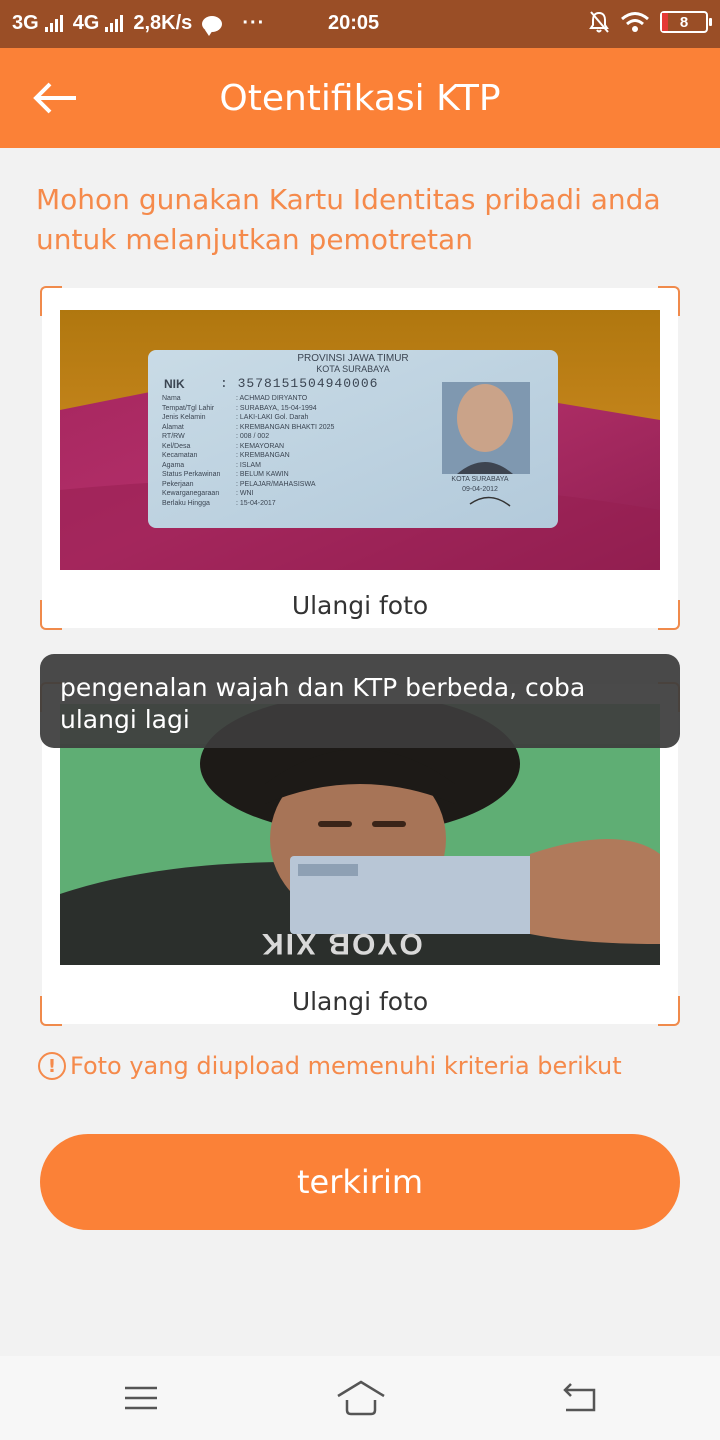  Describe the element at coordinates (173, 436) in the screenshot. I see `ktp-field-label: RT/RW` at that location.